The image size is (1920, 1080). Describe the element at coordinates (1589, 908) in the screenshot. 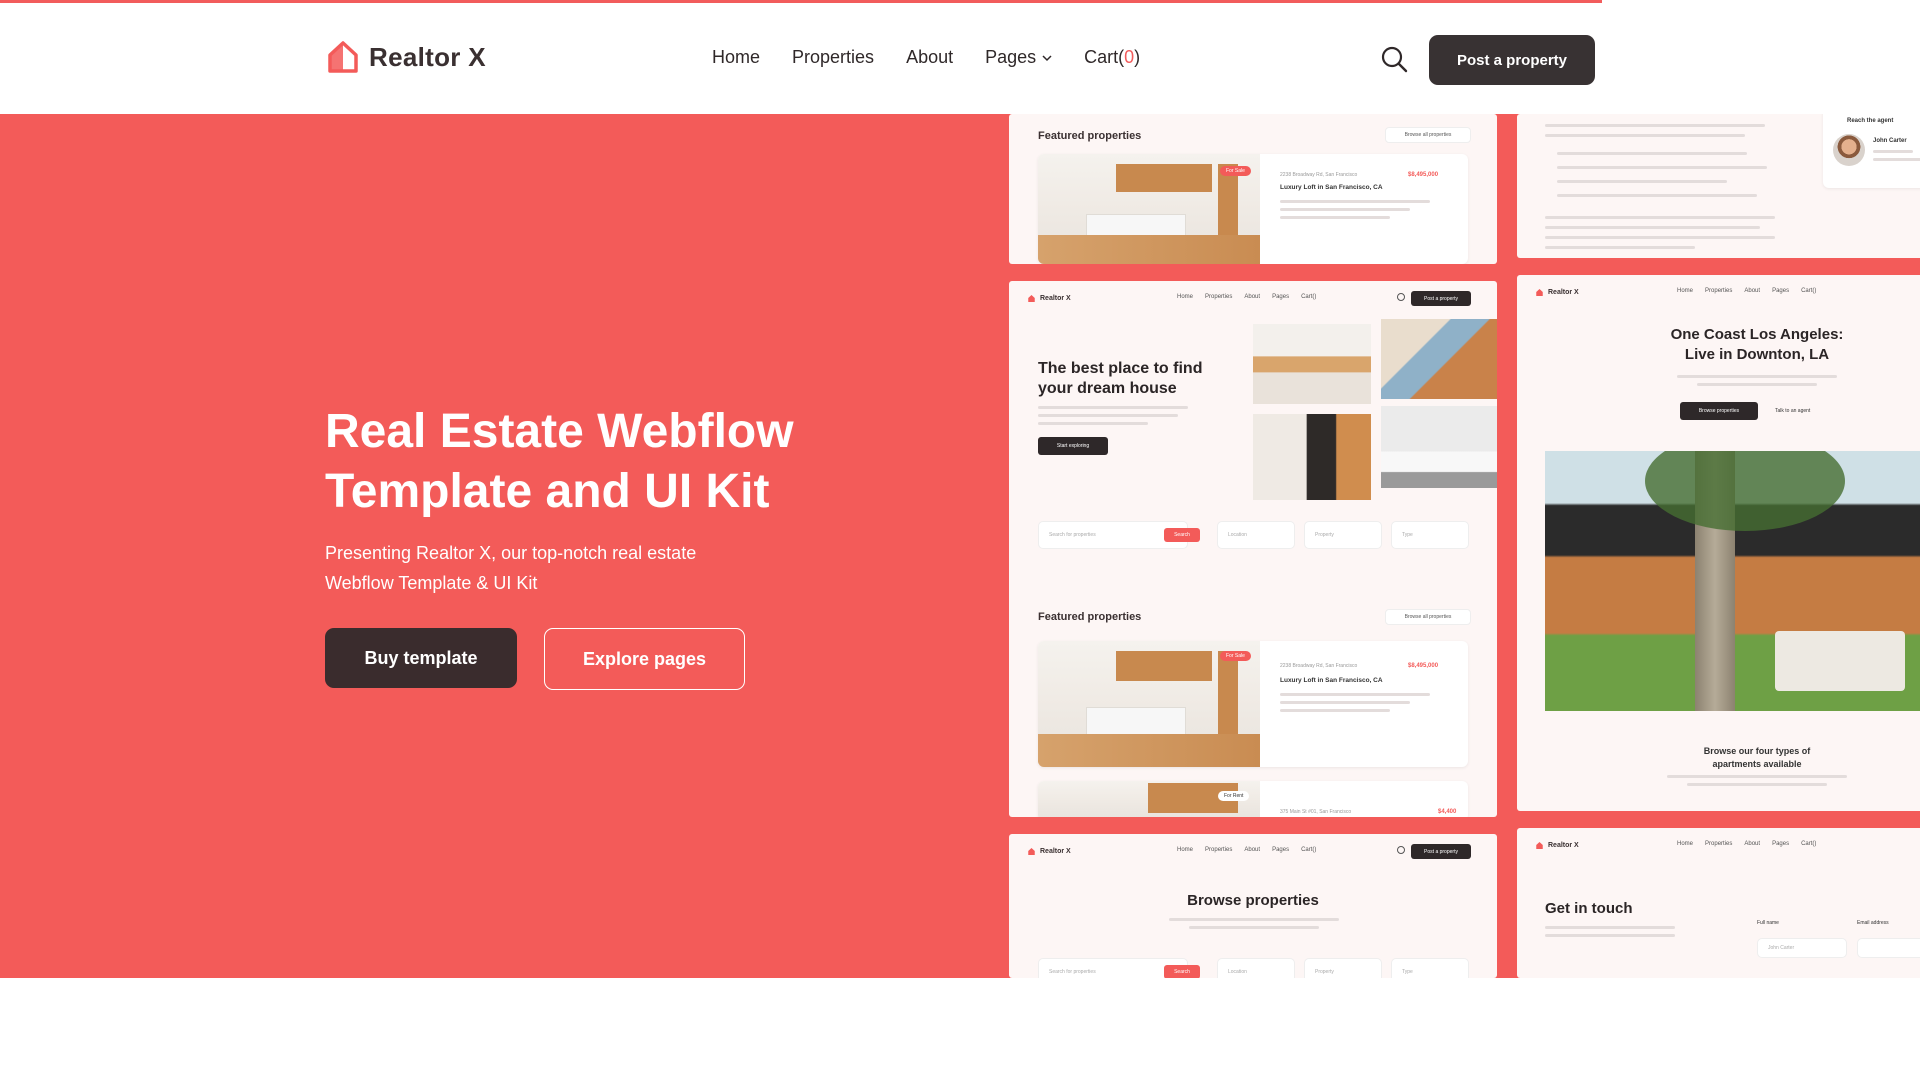

I see `contact-title: Get in touch` at that location.